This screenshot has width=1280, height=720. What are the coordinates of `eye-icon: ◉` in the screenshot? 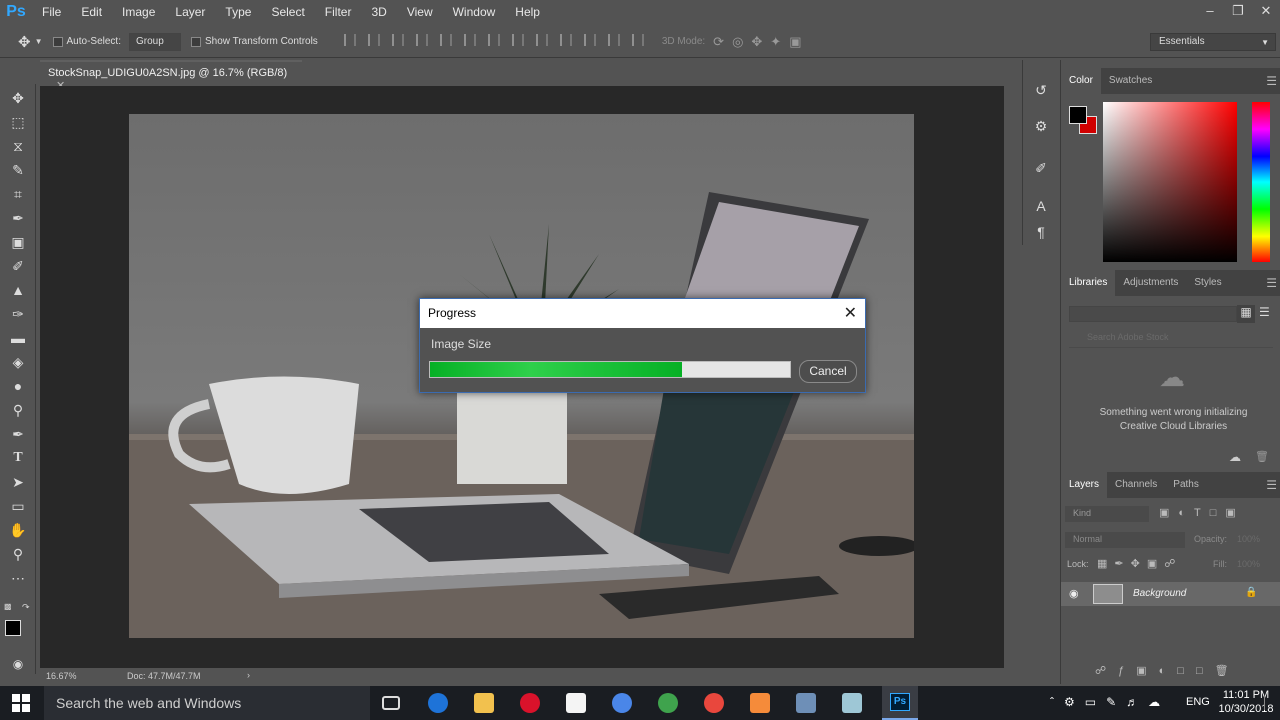 It's located at (1074, 593).